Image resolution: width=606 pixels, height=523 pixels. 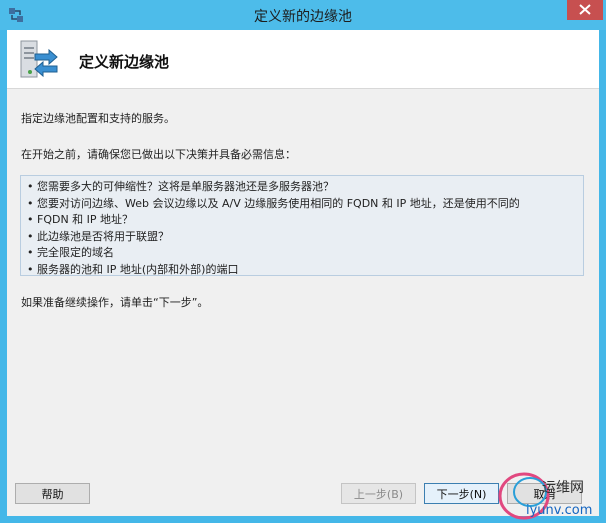 I want to click on list-item-continuation: FQDN 和 IP 地址？, so click(x=302, y=220).